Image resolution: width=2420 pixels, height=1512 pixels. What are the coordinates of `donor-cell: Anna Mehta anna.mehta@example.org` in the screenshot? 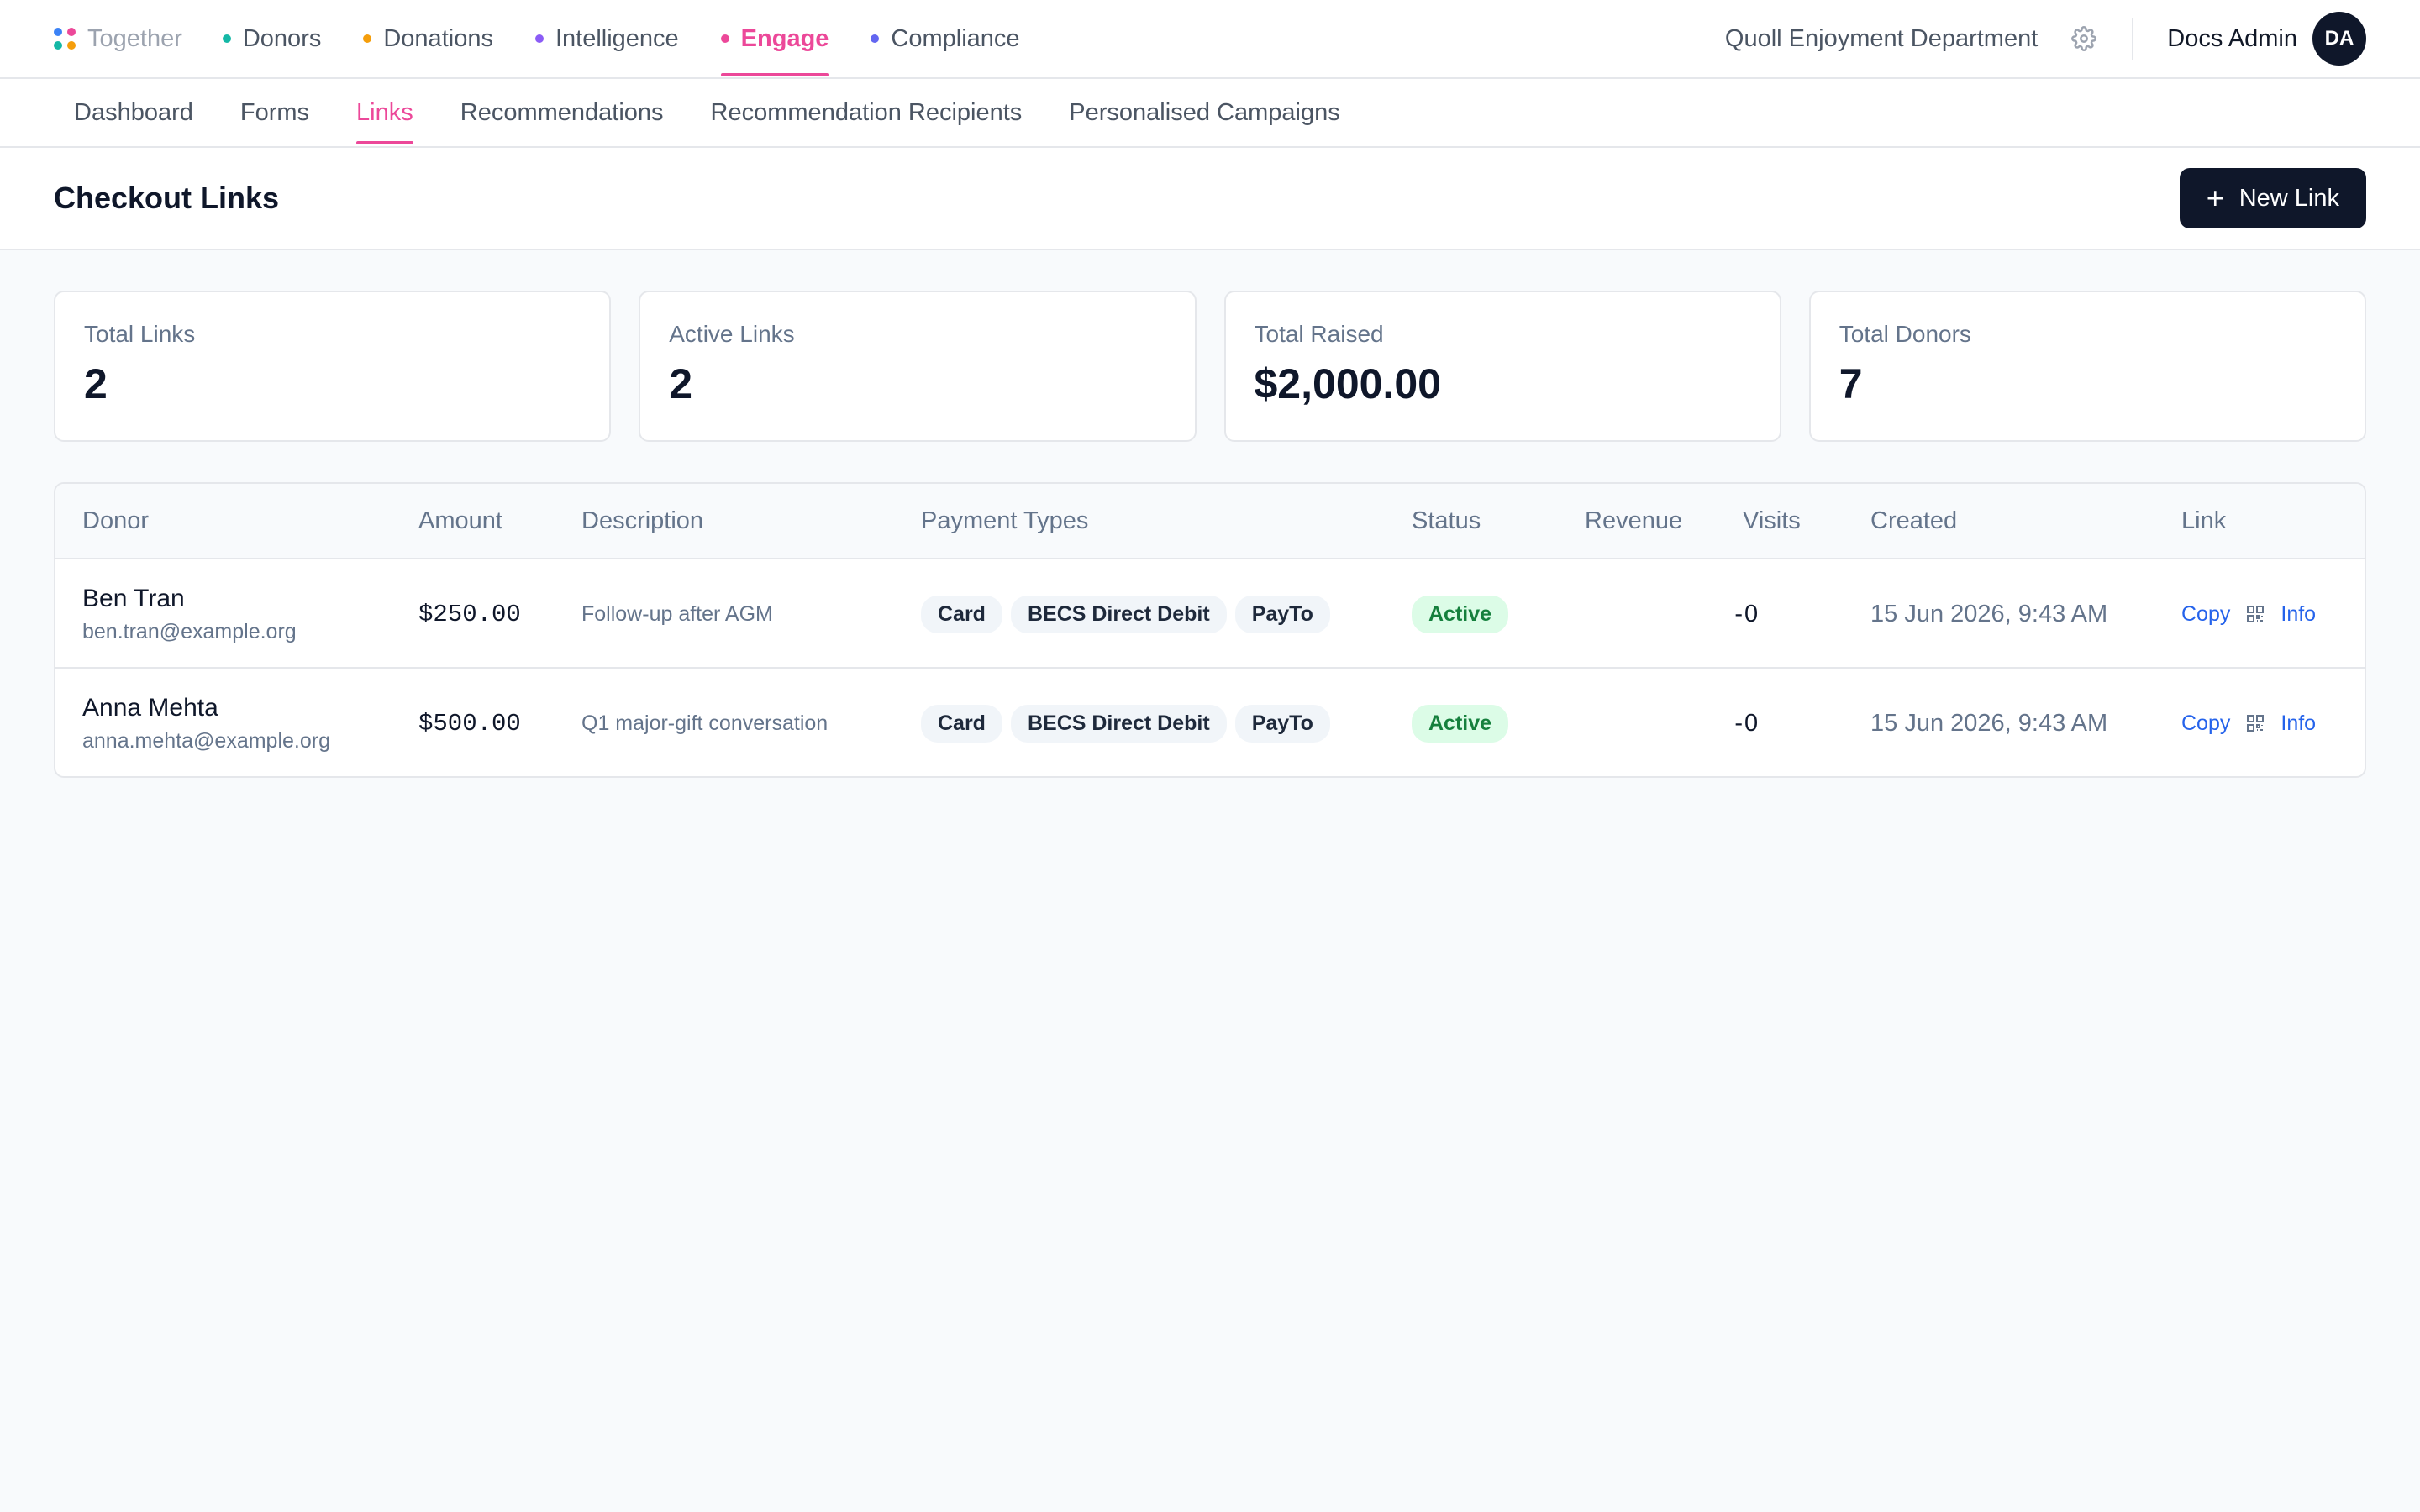 It's located at (206, 722).